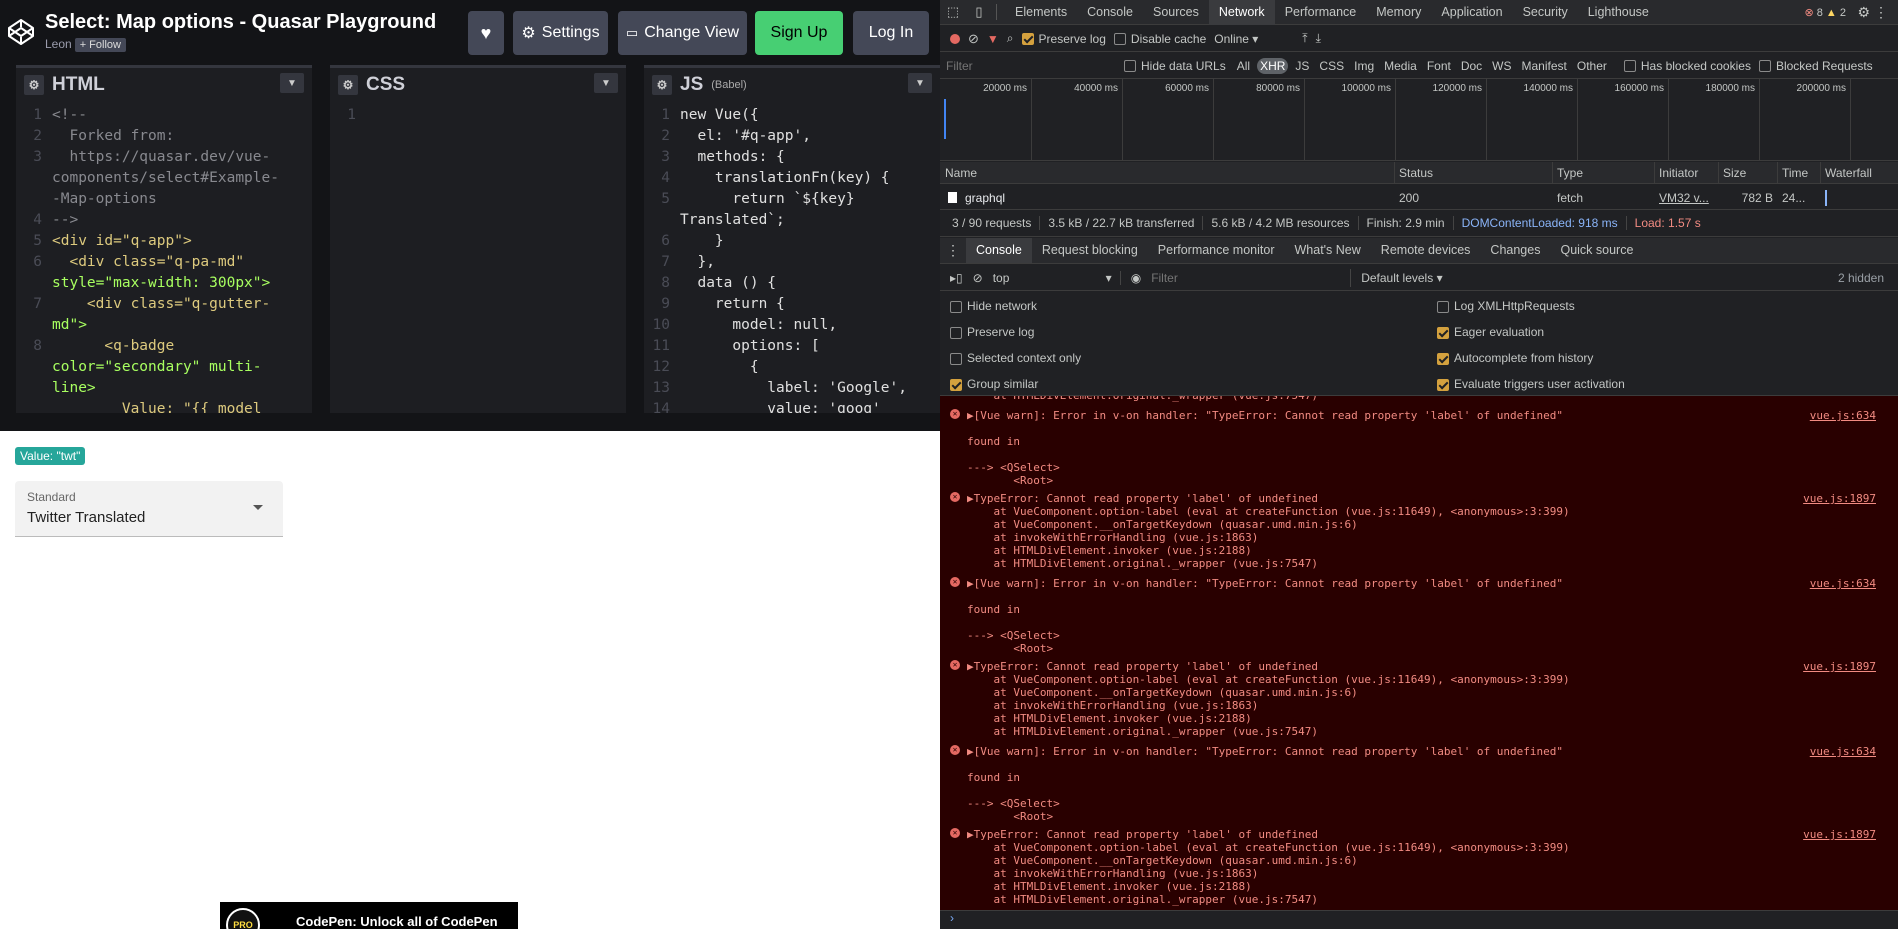  I want to click on css-code: 1, so click(478, 259).